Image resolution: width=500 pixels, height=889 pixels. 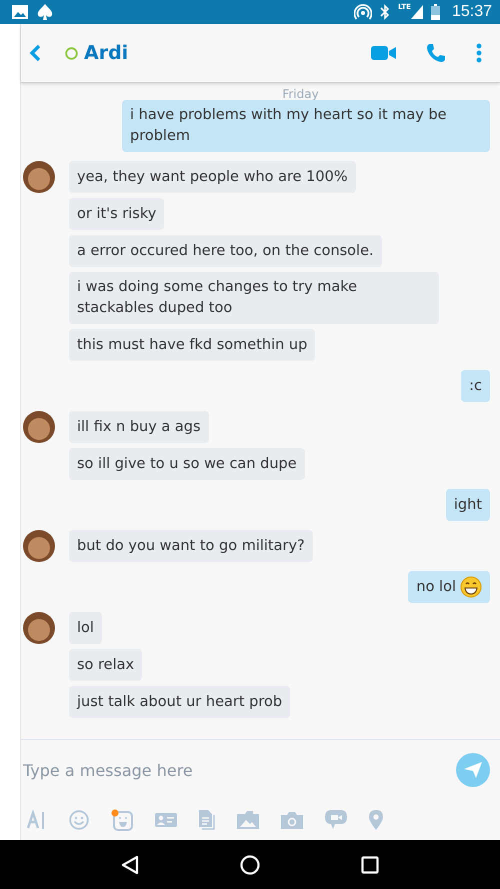 I want to click on spade-icon, so click(x=45, y=12).